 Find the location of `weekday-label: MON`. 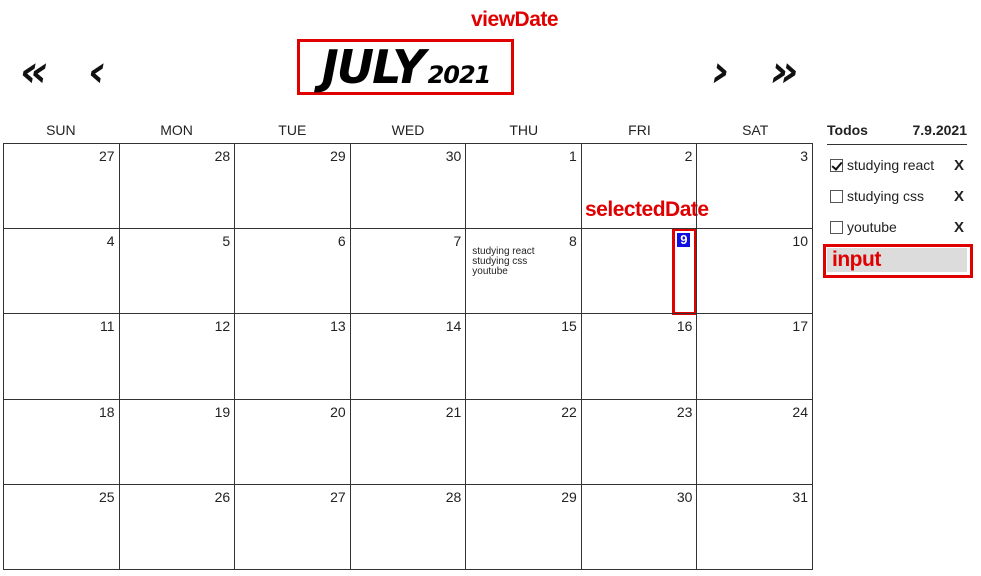

weekday-label: MON is located at coordinates (176, 130).